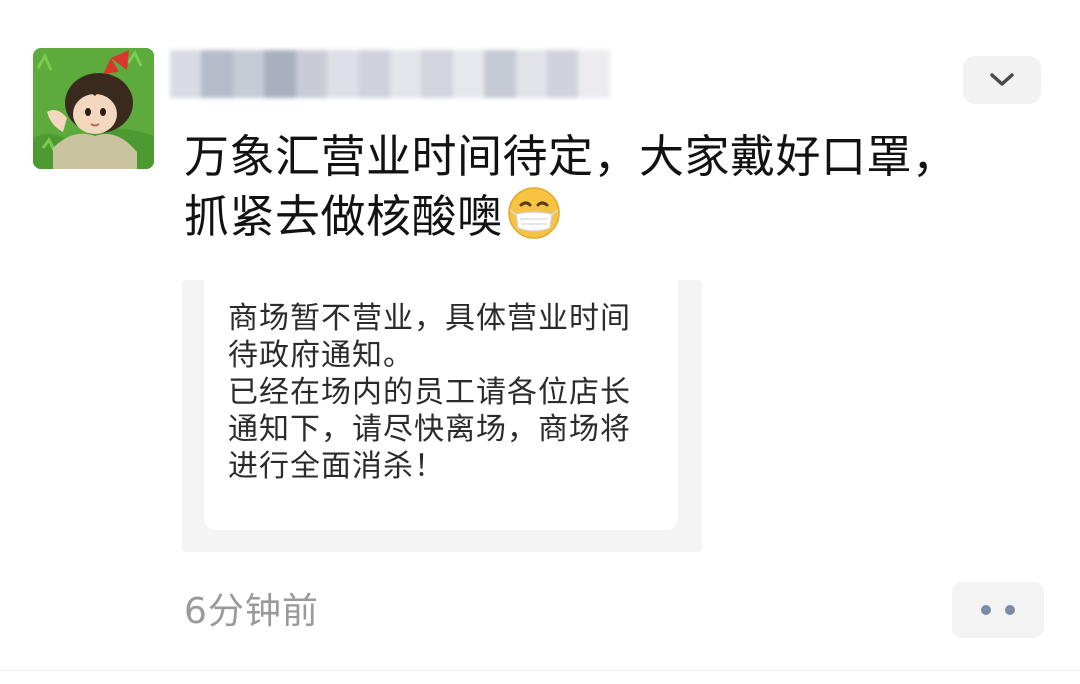  I want to click on username-blurred, so click(390, 74).